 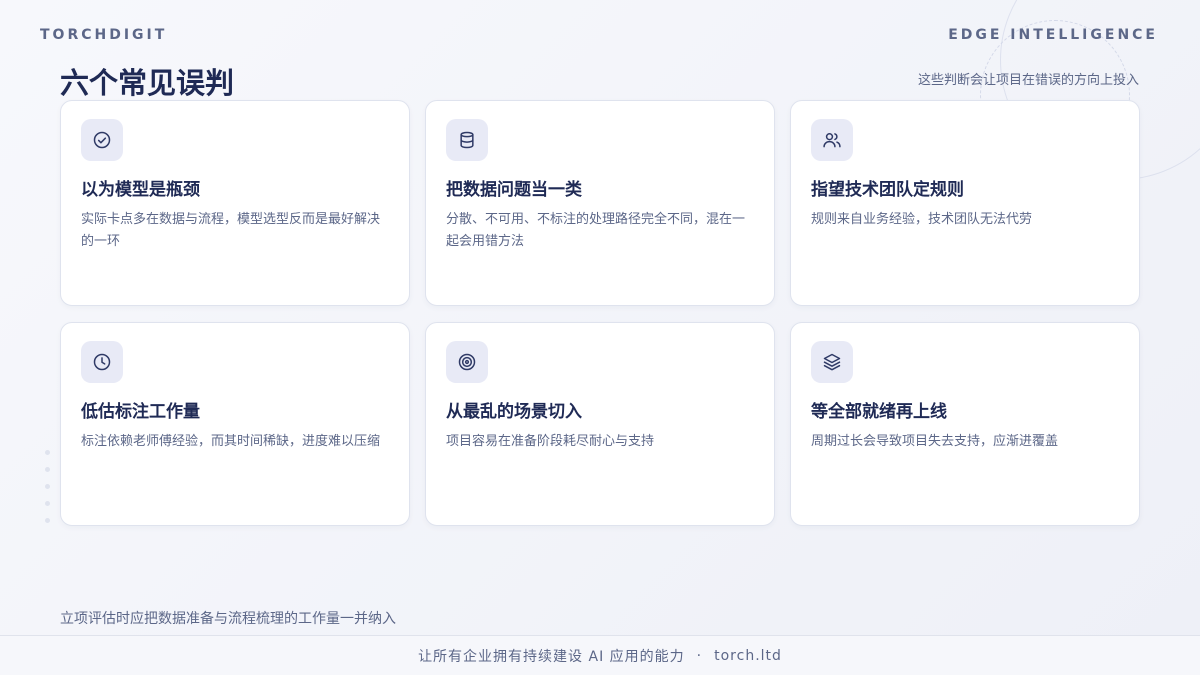 I want to click on card-data-issues: 把数据问题当一类 分散、不可用、不标注的处理路径完全不同，混在一起会用错方法, so click(x=600, y=203).